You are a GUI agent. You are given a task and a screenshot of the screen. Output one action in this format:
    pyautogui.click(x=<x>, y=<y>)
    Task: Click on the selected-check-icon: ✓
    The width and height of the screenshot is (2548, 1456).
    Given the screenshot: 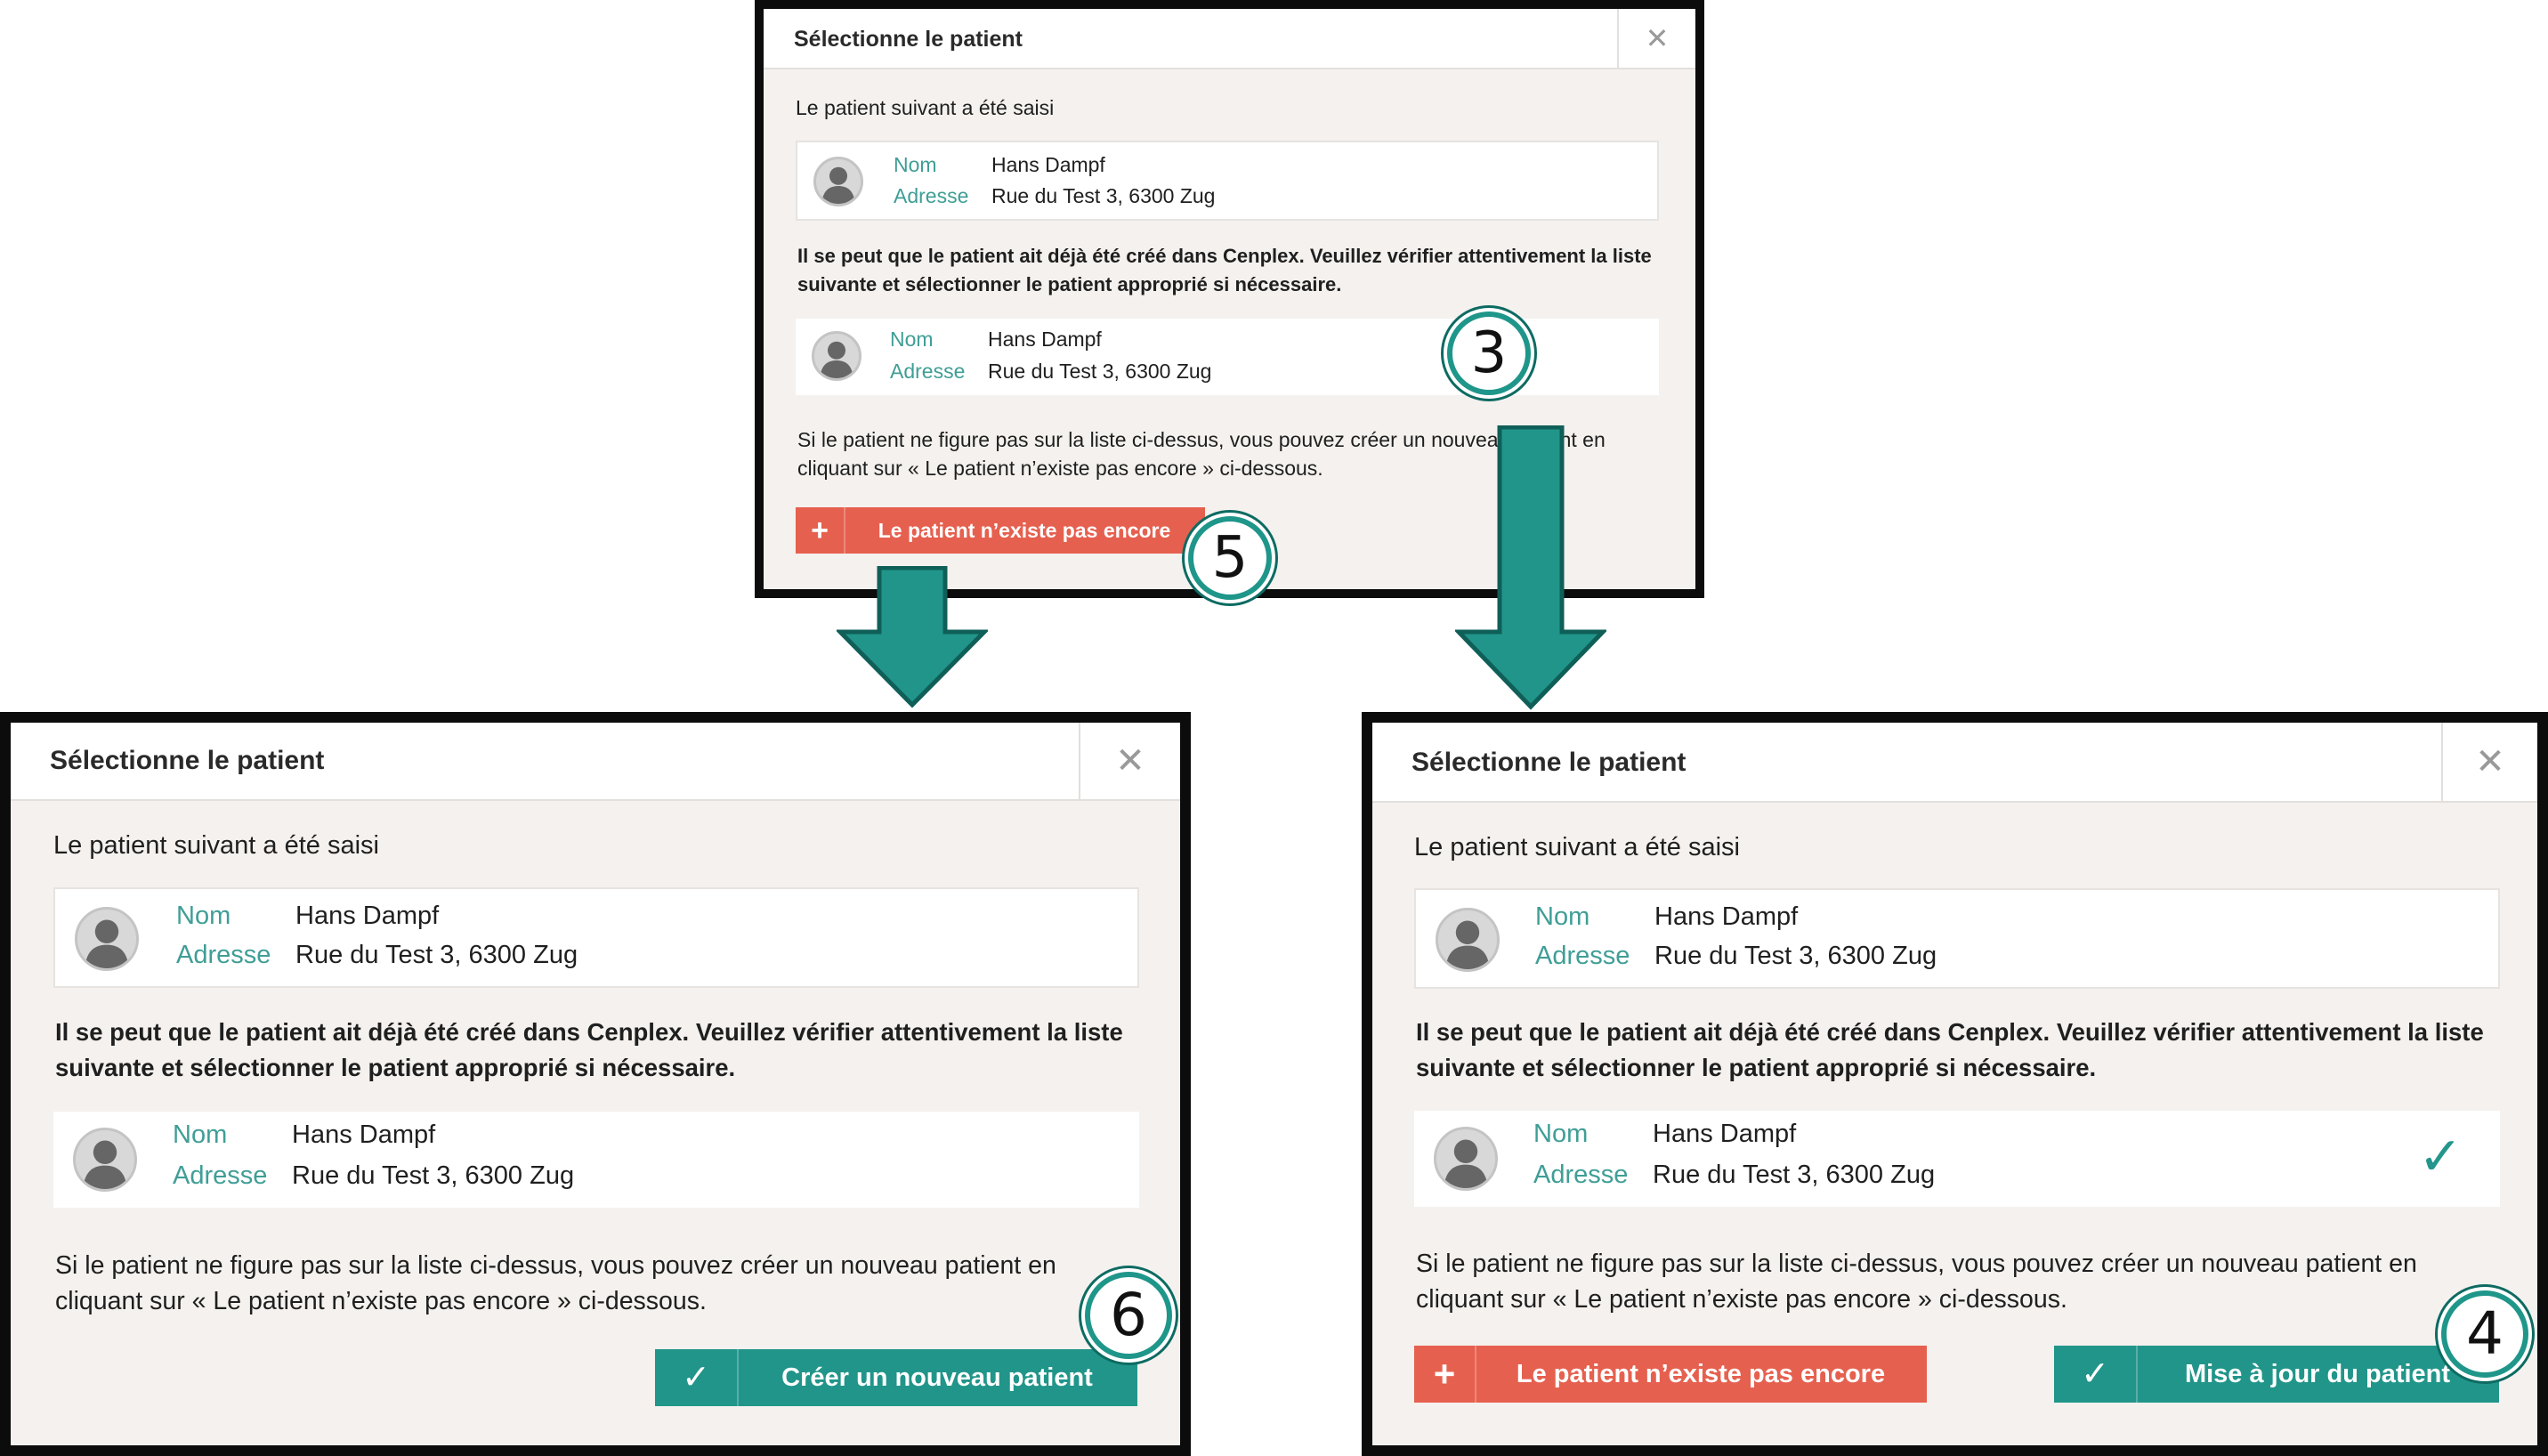 What is the action you would take?
    pyautogui.click(x=2440, y=1156)
    